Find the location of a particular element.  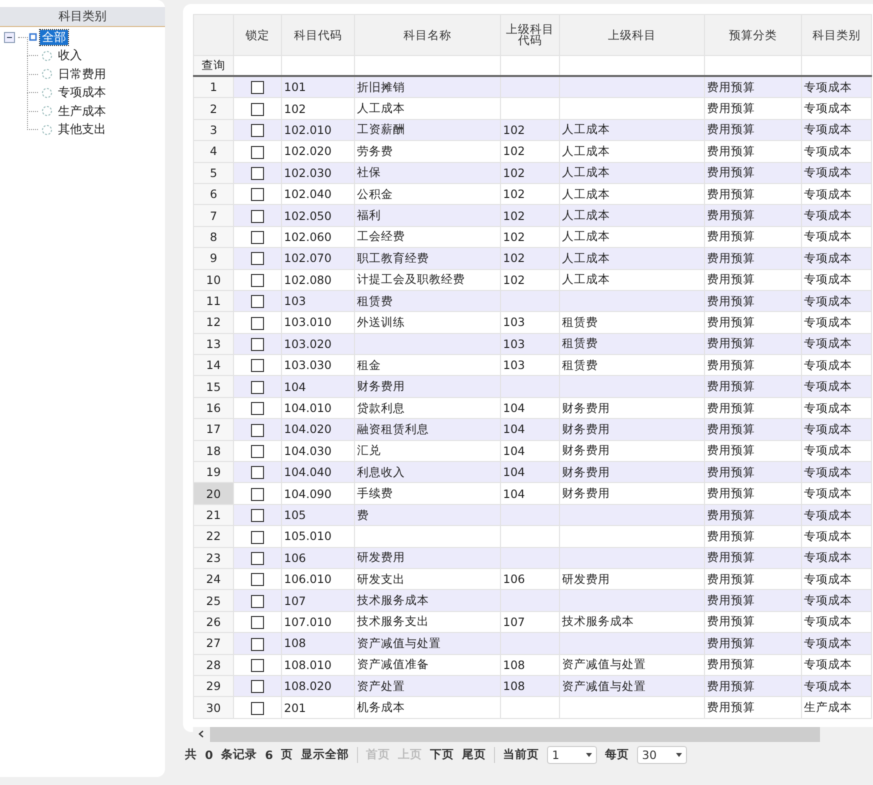

column-header: 上级科目 is located at coordinates (632, 35).